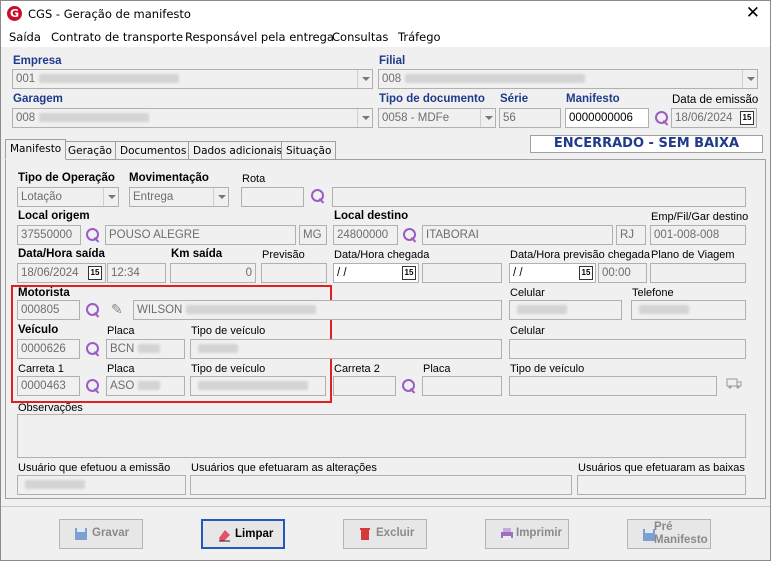 This screenshot has height=561, width=771. What do you see at coordinates (385, 534) in the screenshot?
I see `excluir-button: Excluir` at bounding box center [385, 534].